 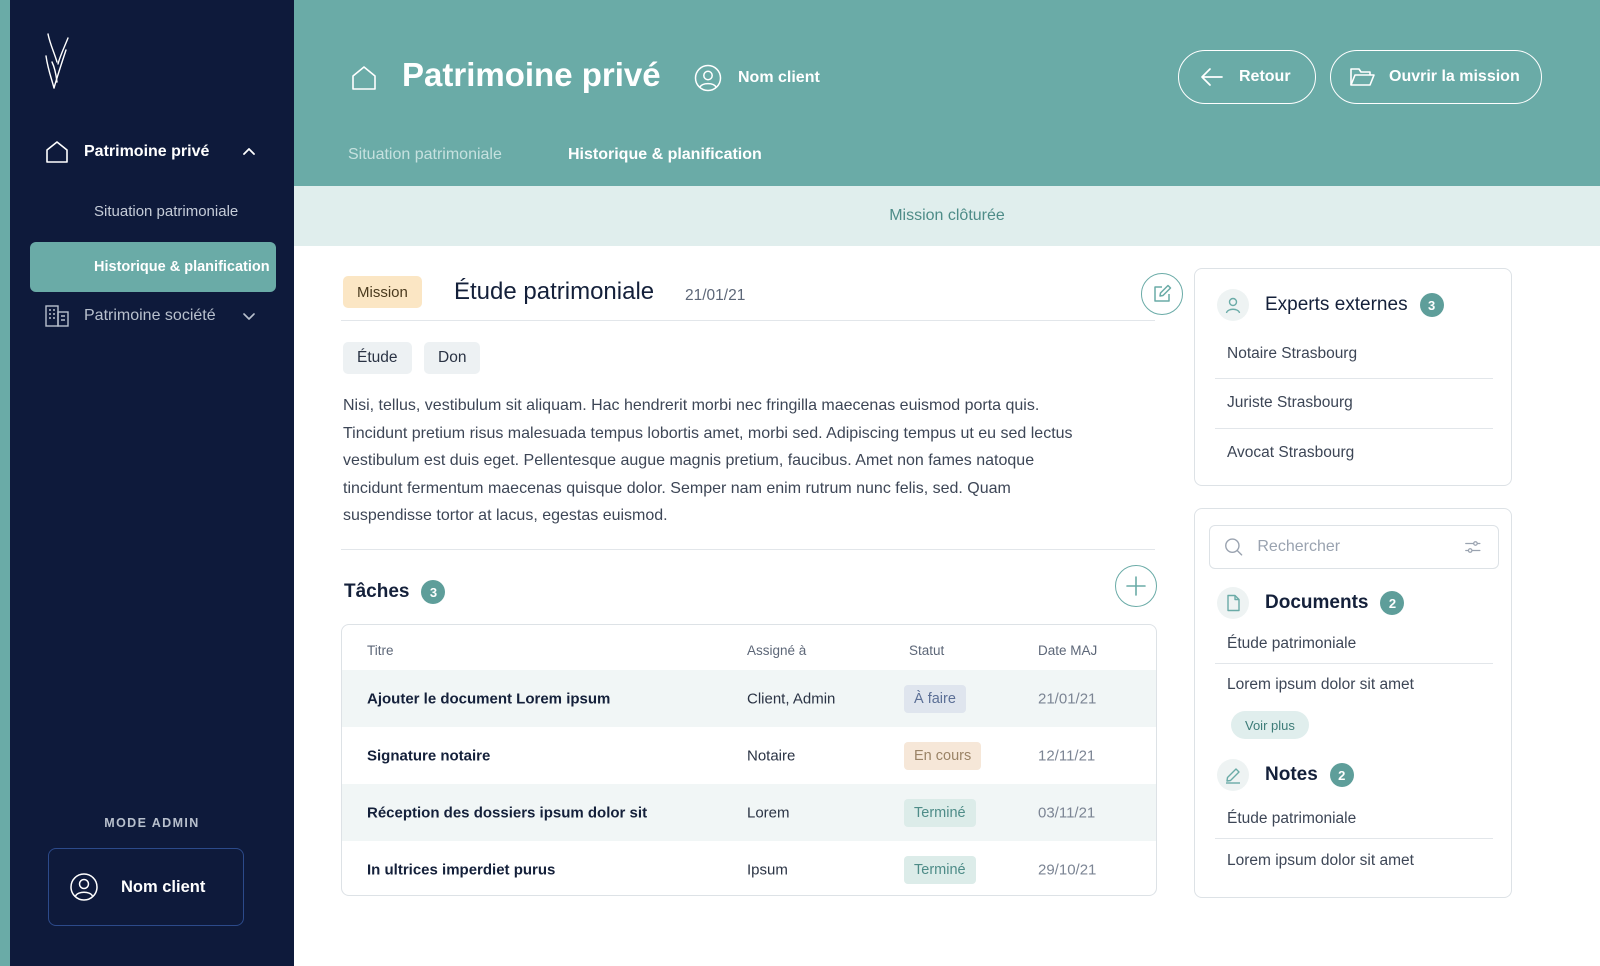 I want to click on column-header-assignee: Assigné à, so click(x=777, y=650).